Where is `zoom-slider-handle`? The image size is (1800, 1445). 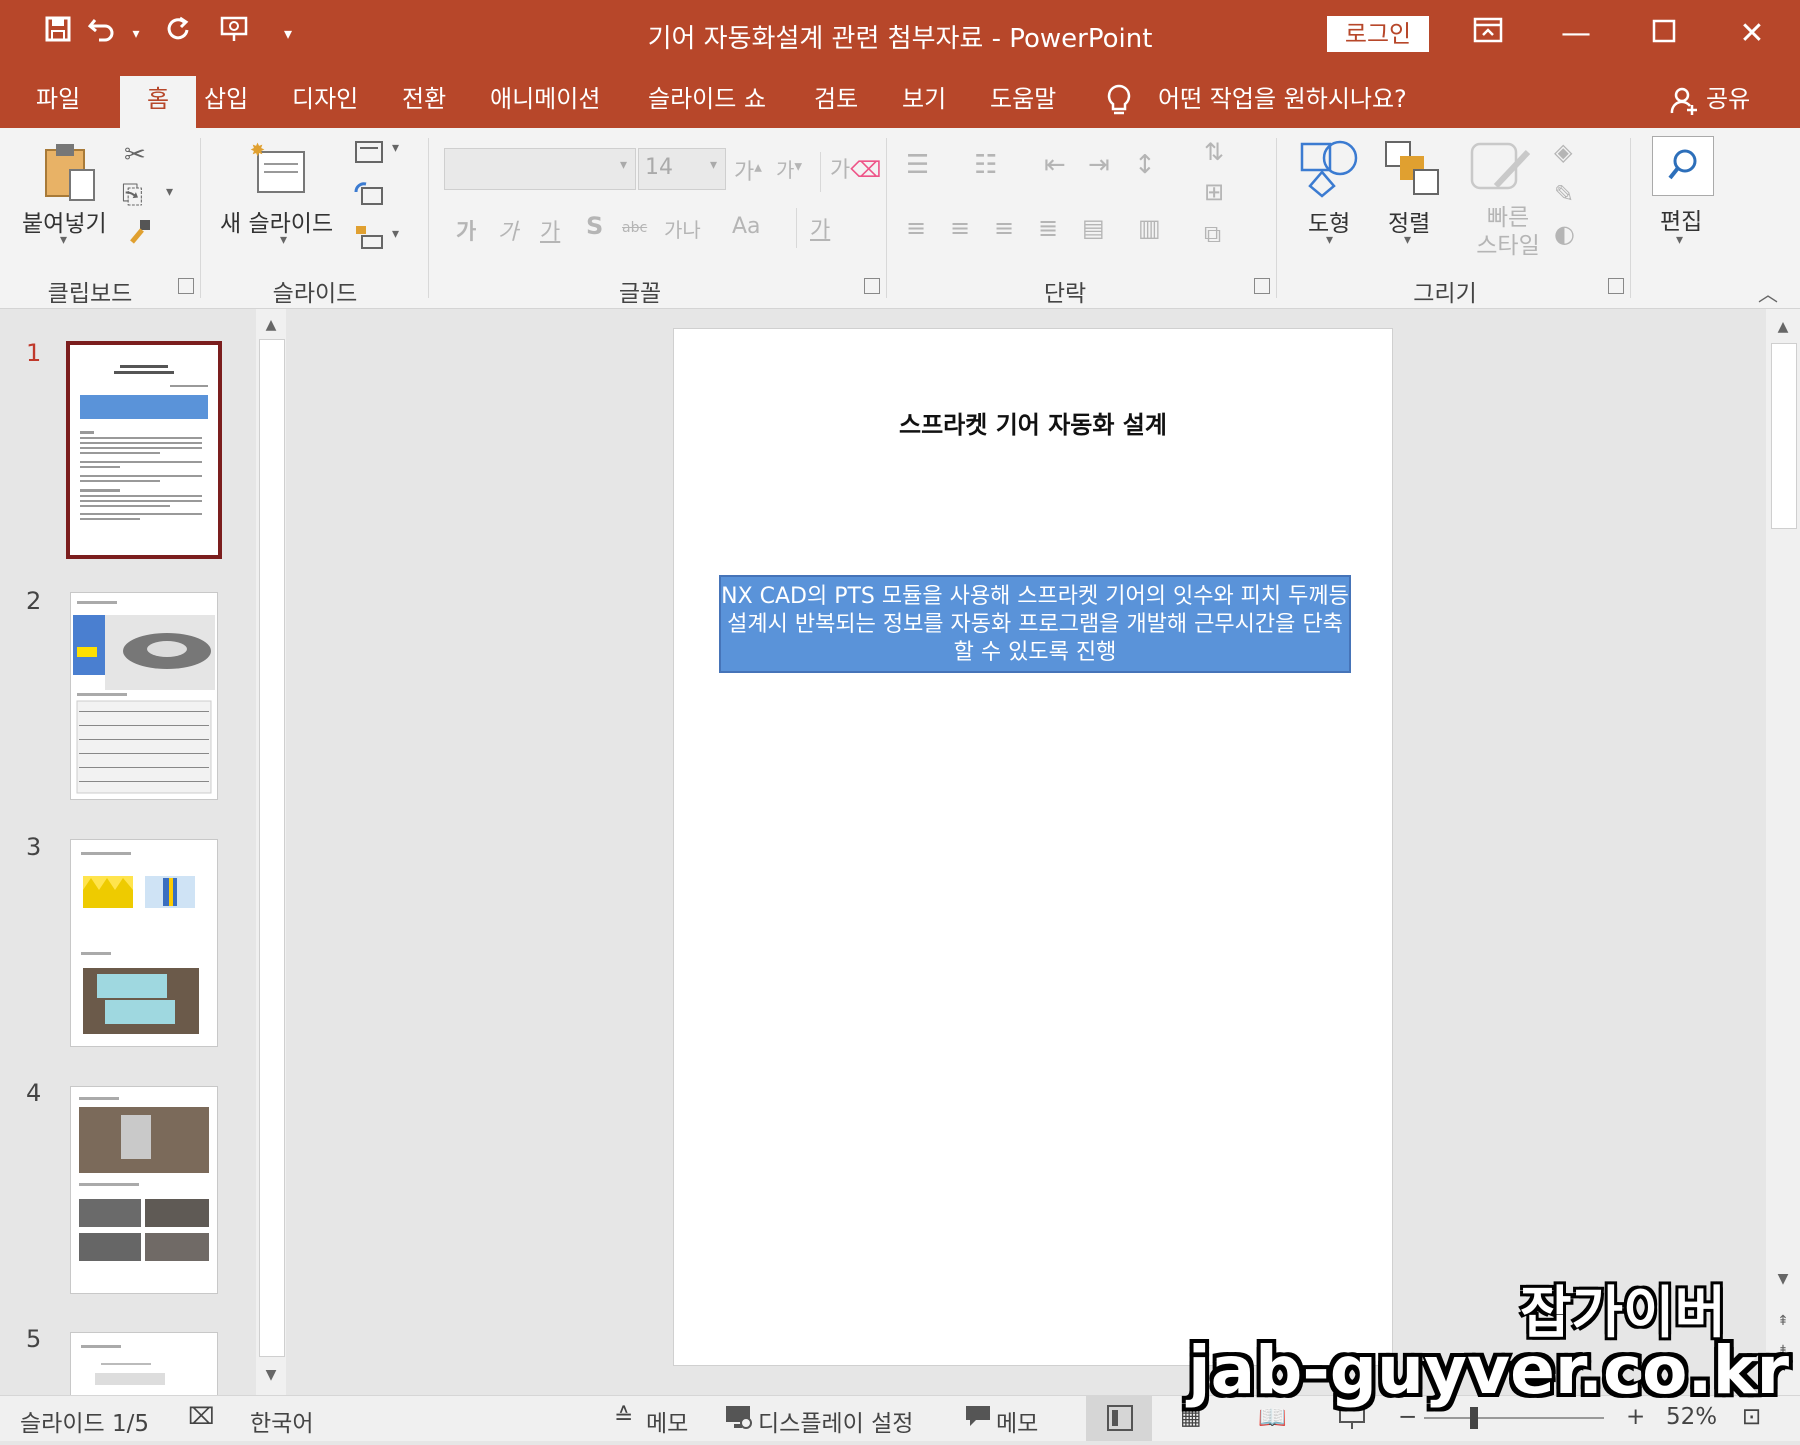
zoom-slider-handle is located at coordinates (1474, 1418).